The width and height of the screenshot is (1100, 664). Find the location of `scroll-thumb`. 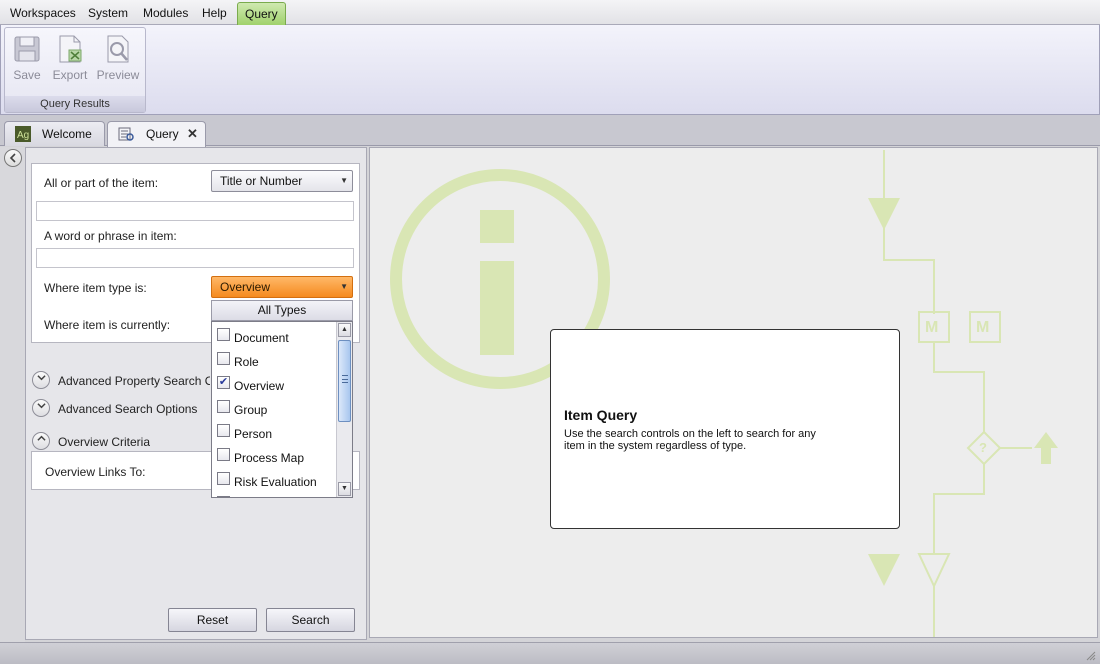

scroll-thumb is located at coordinates (344, 381).